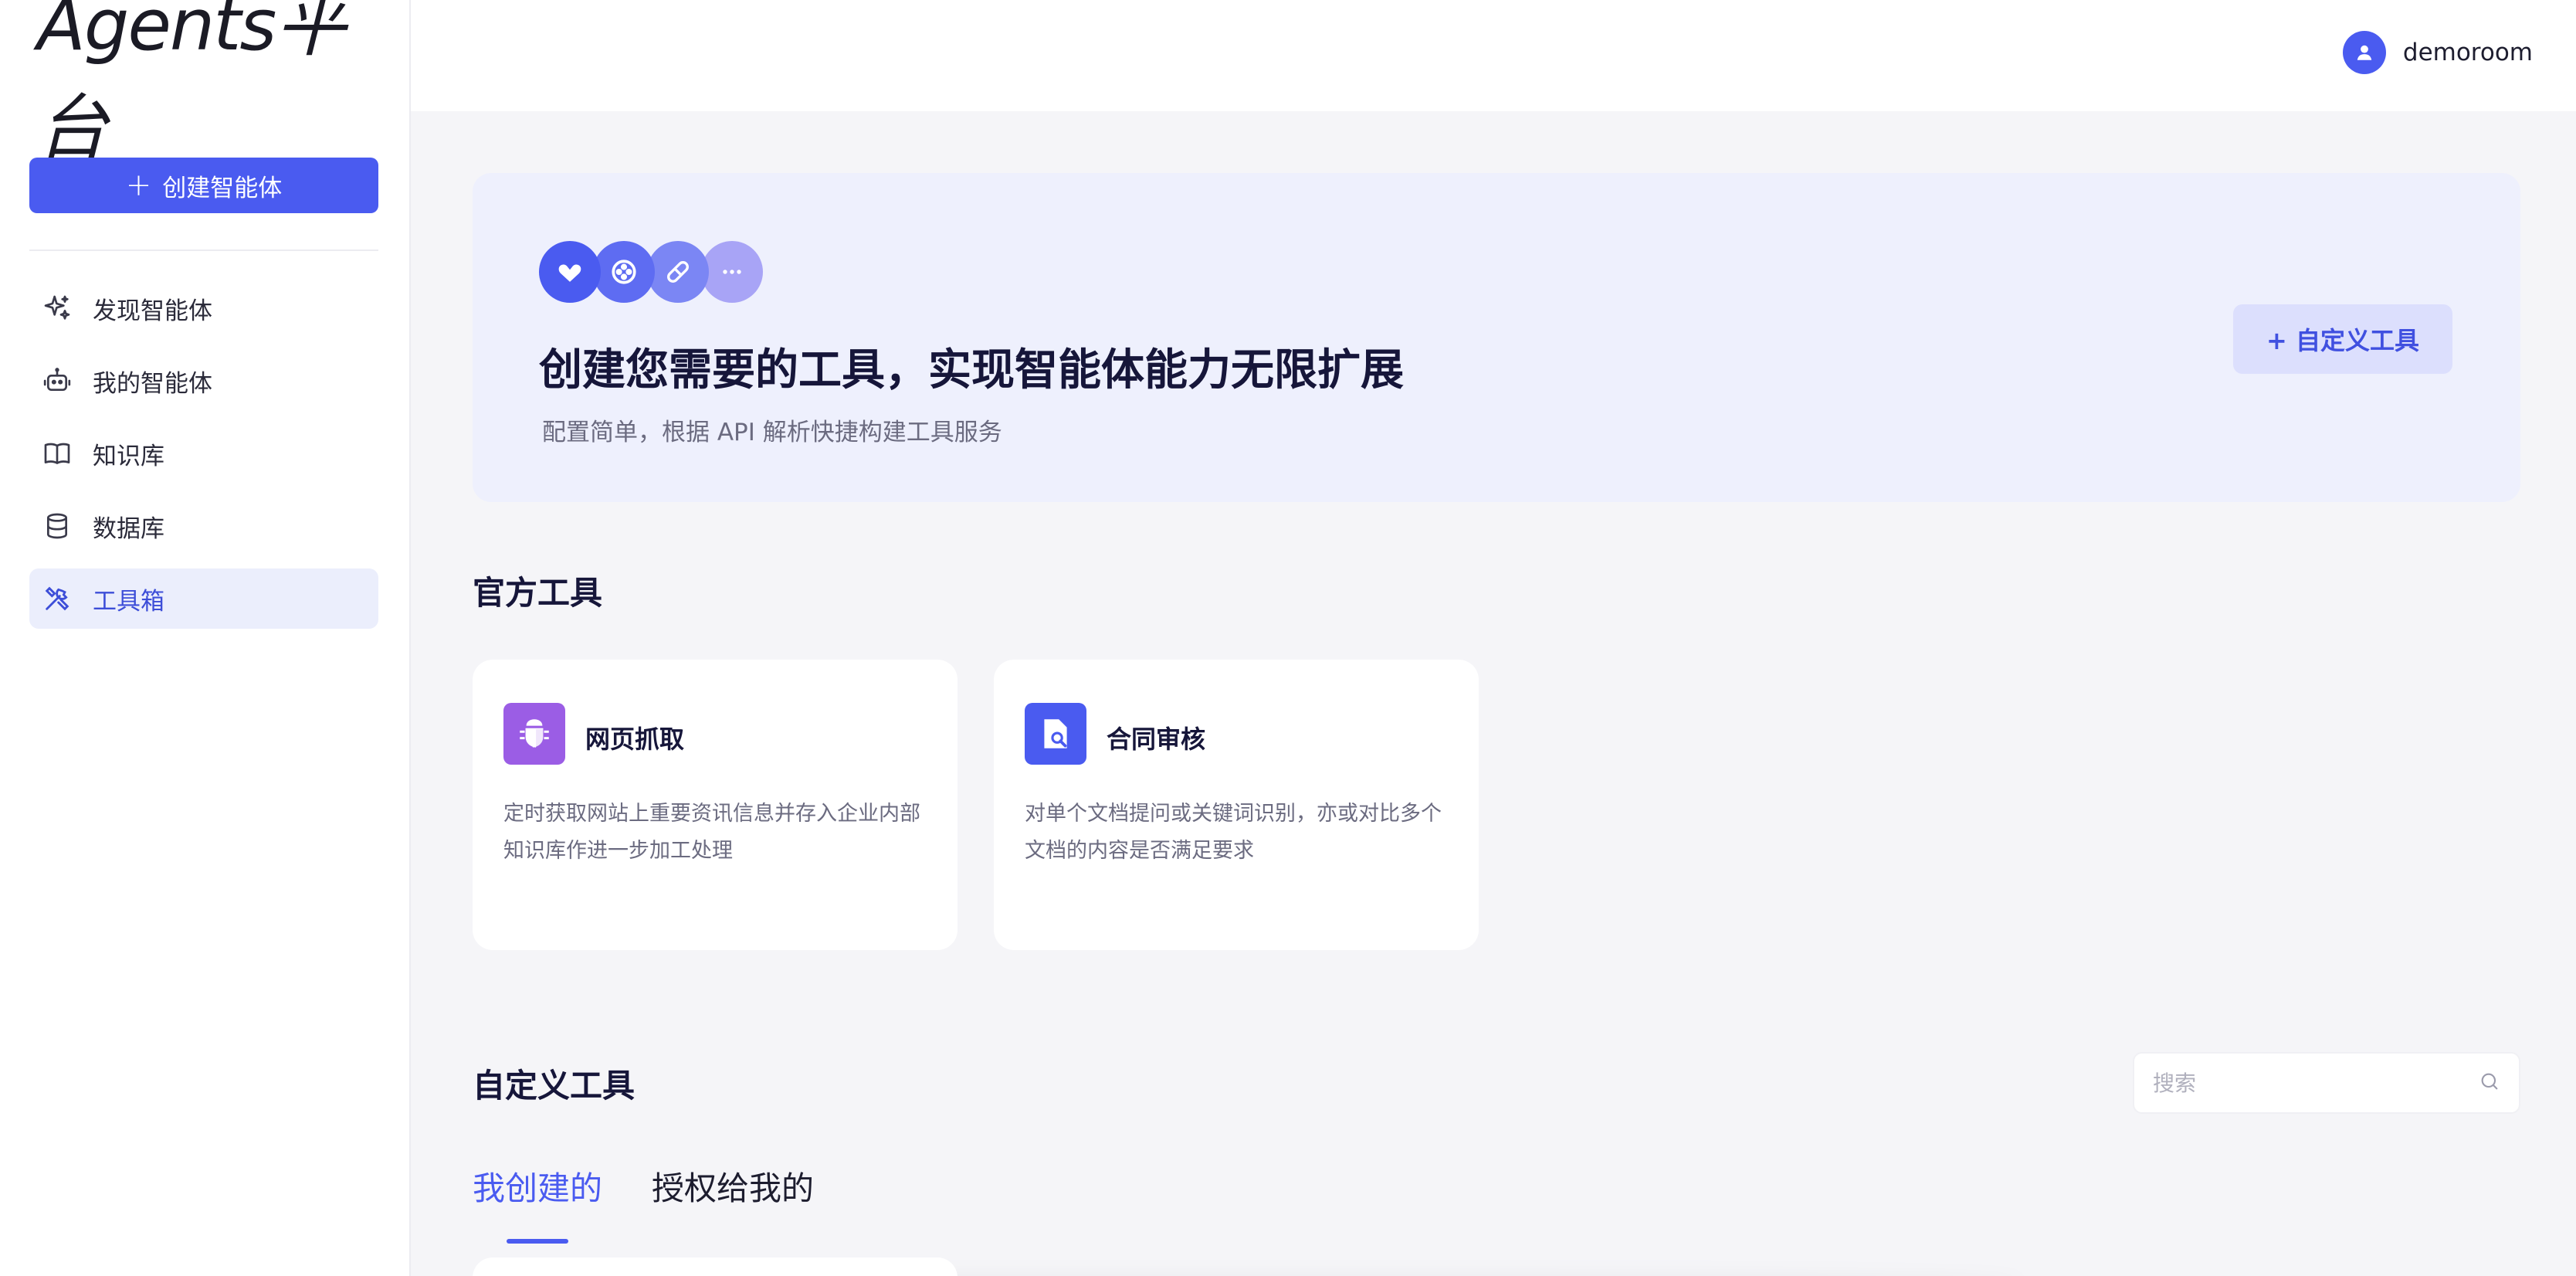  I want to click on user-menu: demoroom, so click(2437, 52).